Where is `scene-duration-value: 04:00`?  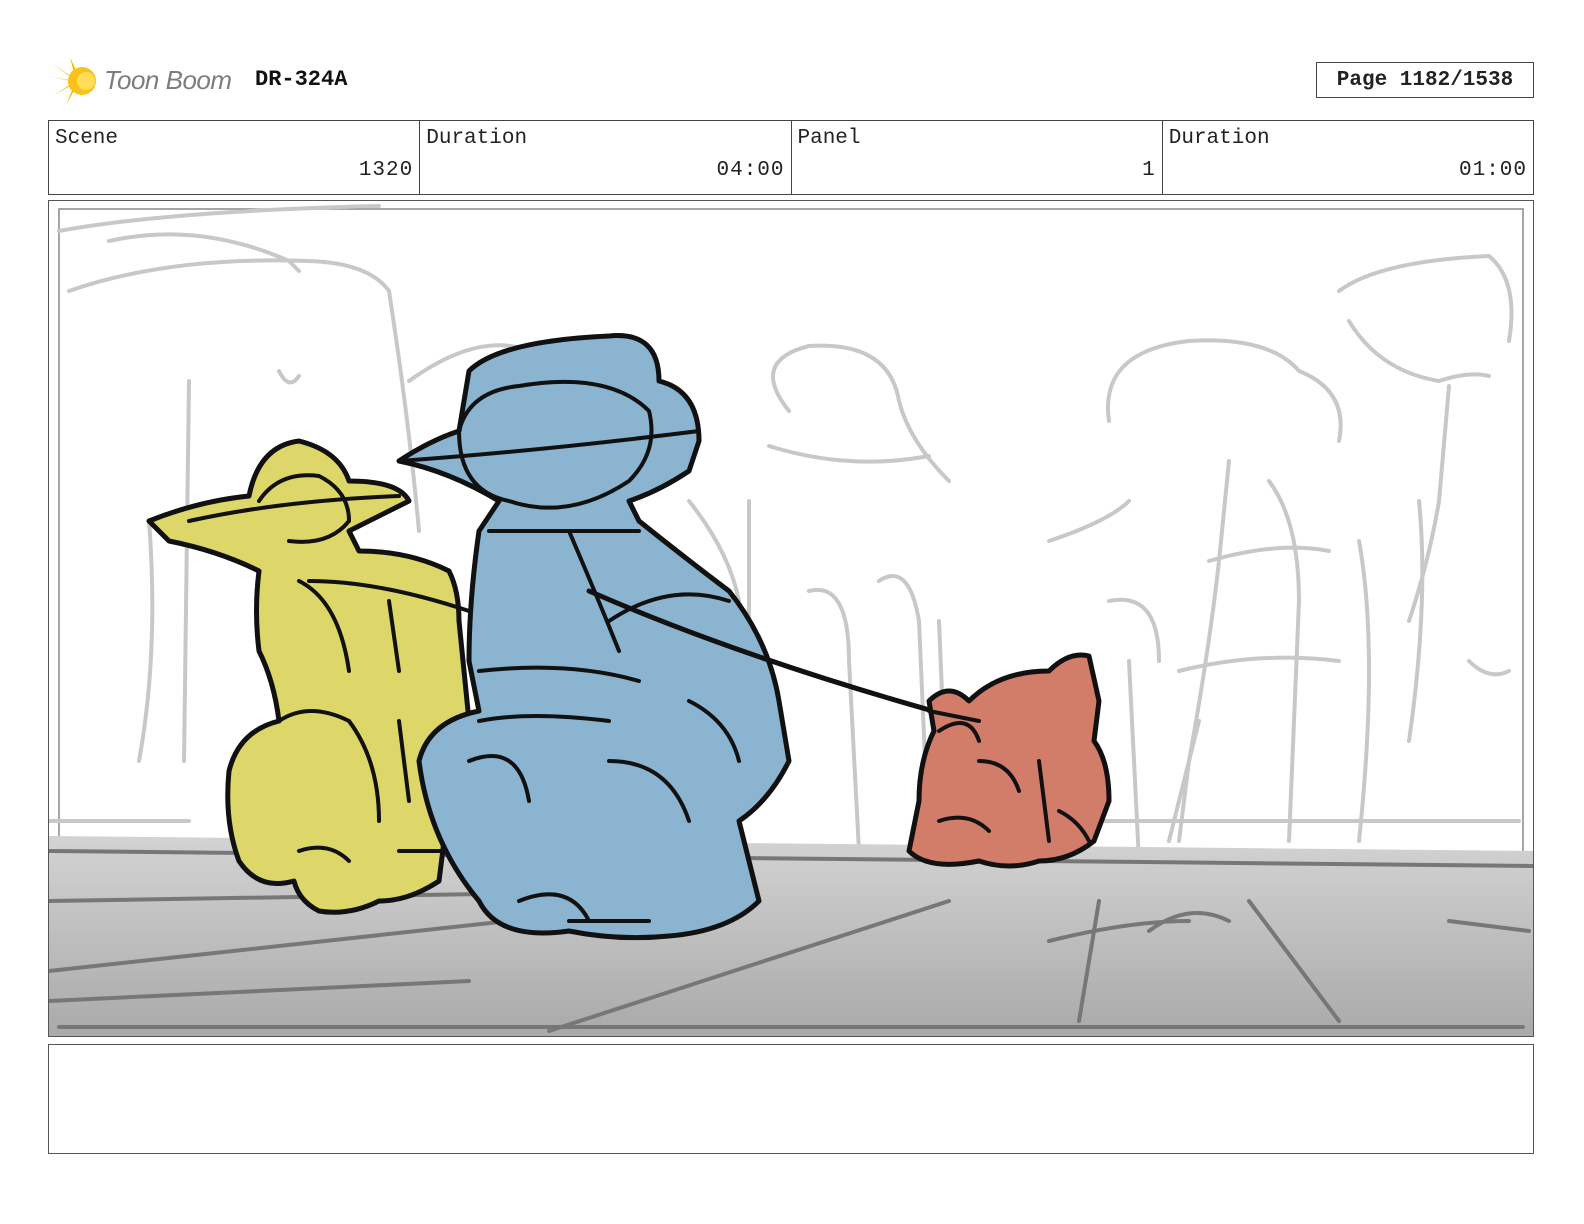
scene-duration-value: 04:00 is located at coordinates (750, 170).